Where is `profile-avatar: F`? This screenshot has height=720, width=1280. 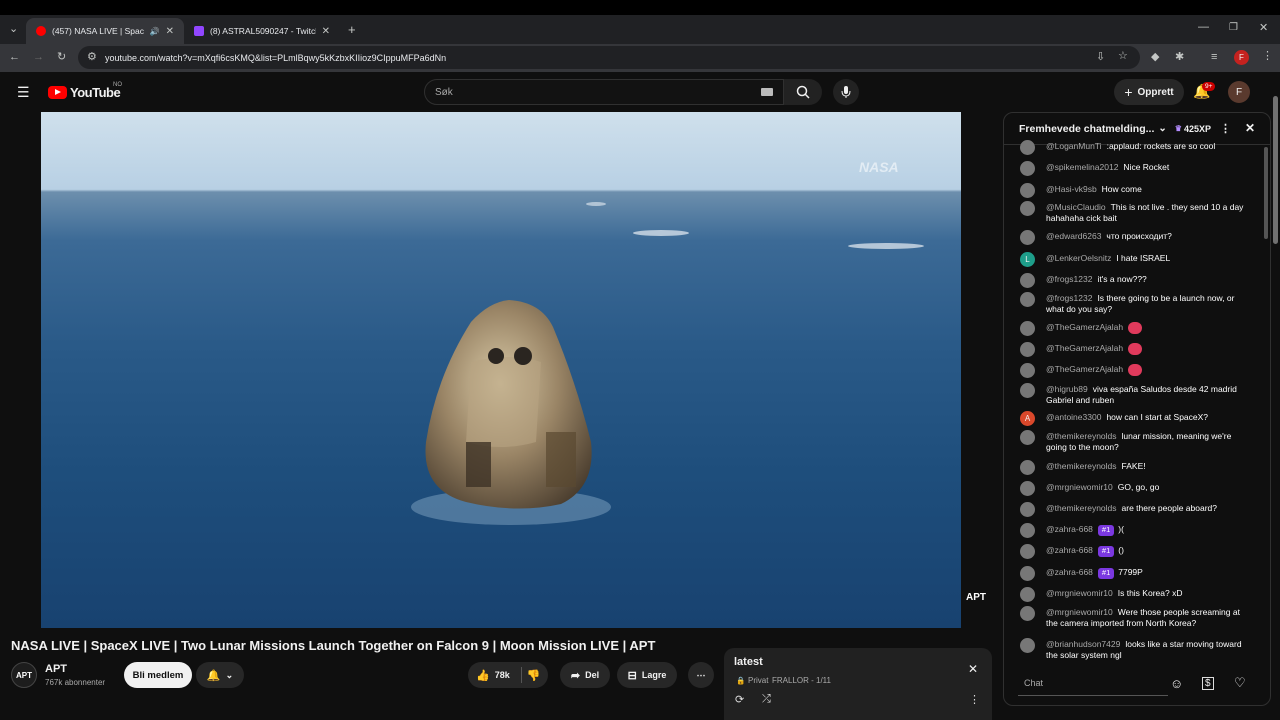 profile-avatar: F is located at coordinates (1241, 57).